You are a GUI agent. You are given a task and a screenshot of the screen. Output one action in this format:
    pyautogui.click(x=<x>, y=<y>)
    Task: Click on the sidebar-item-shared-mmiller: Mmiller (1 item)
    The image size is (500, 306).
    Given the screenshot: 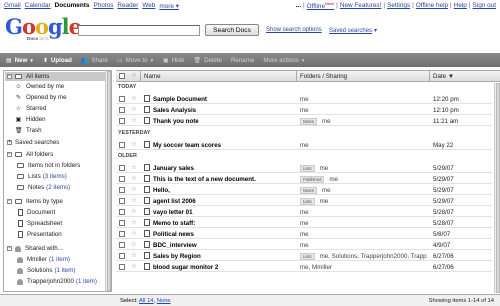 What is the action you would take?
    pyautogui.click(x=43, y=259)
    